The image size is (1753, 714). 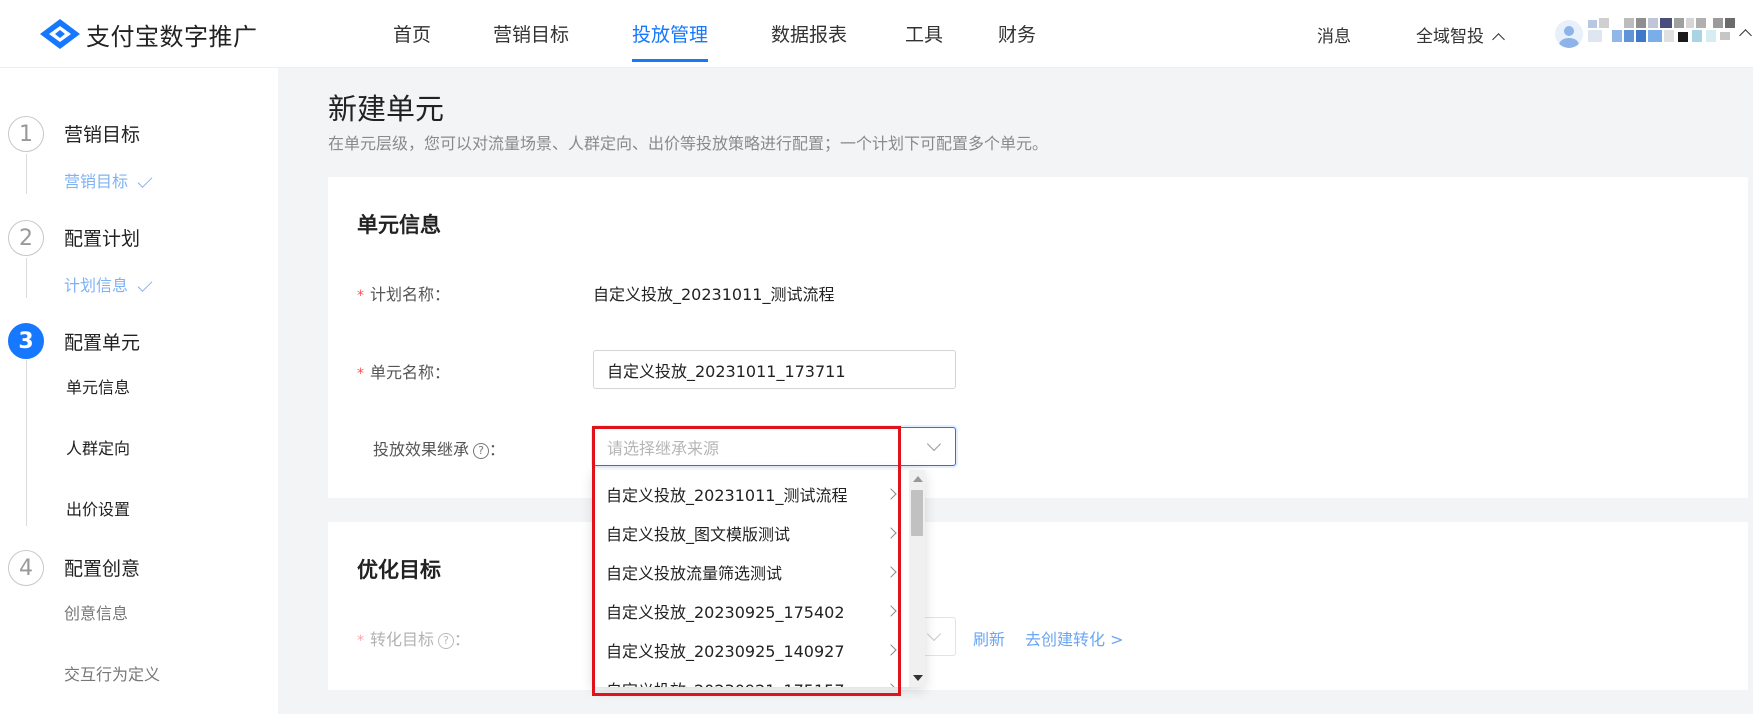 What do you see at coordinates (751, 532) in the screenshot?
I see `dropdown-option: 自定义投放_图文模版测试` at bounding box center [751, 532].